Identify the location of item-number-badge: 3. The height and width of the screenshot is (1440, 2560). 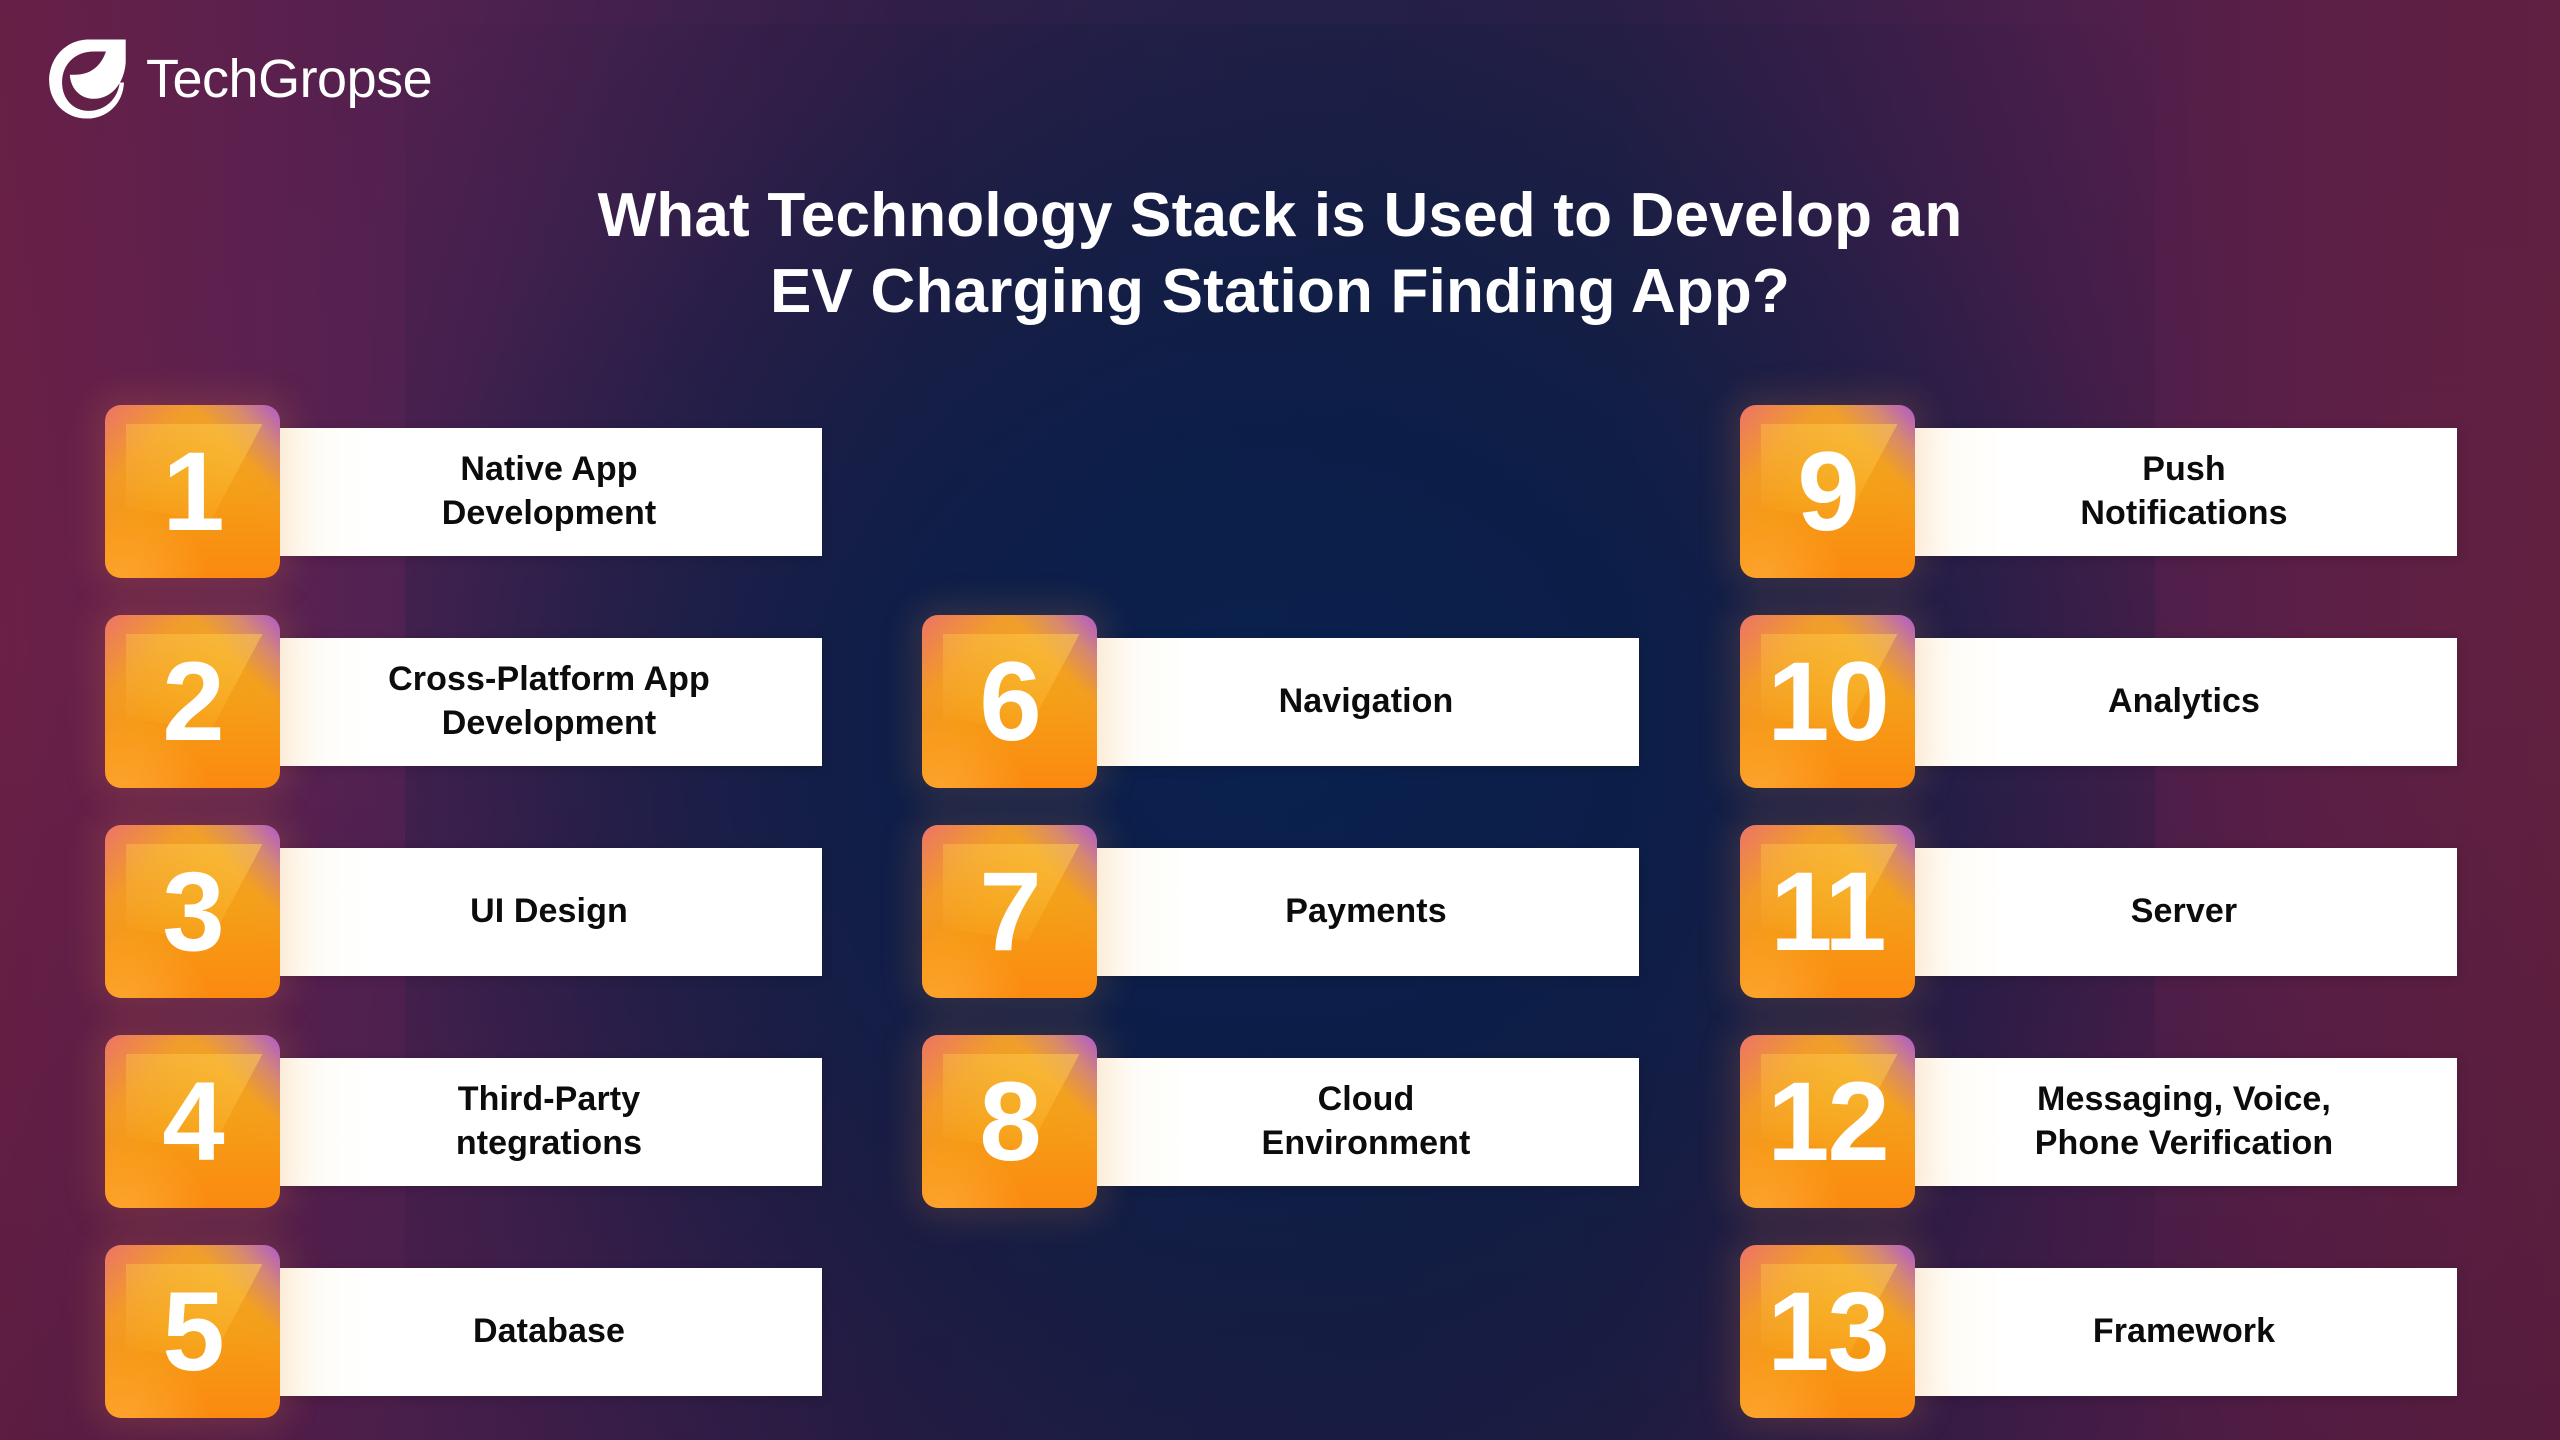
(192, 911).